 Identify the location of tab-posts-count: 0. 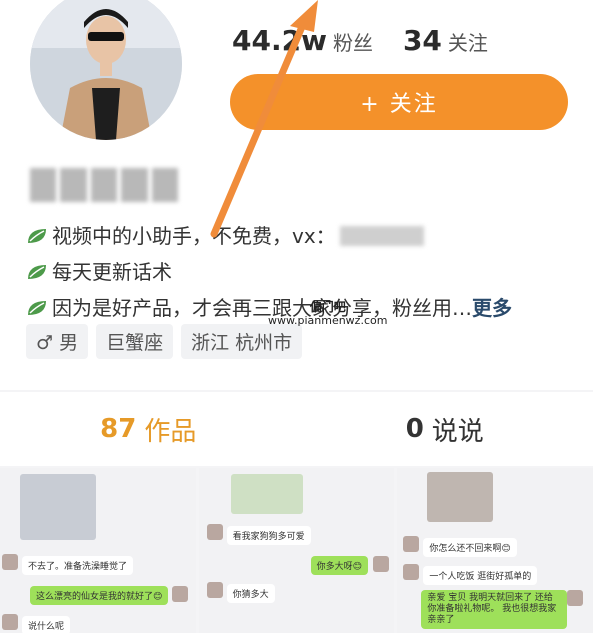
(414, 429).